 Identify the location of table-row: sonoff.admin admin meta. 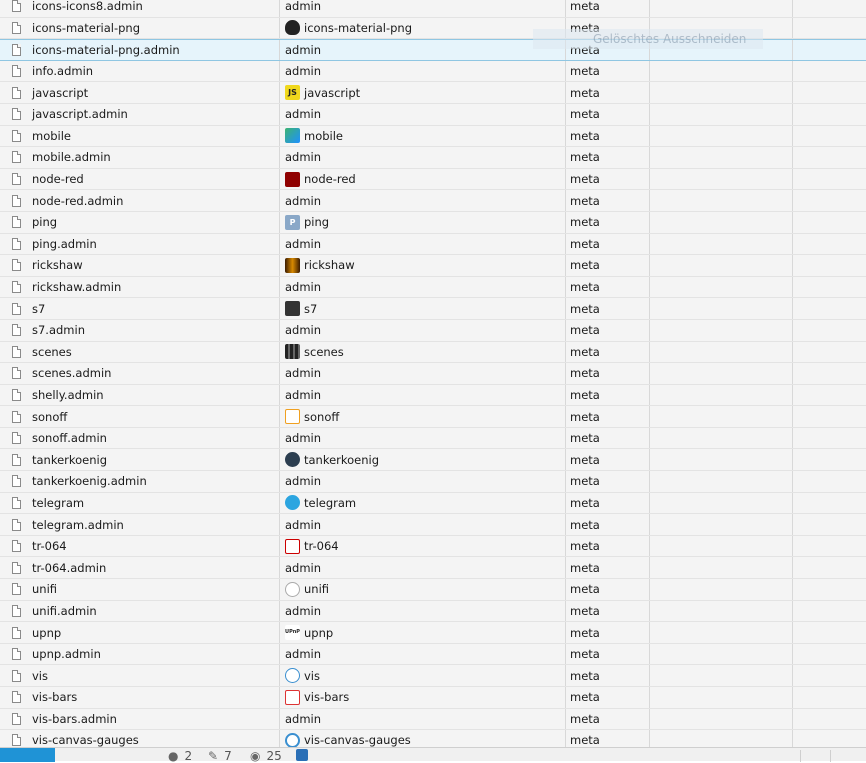
(433, 438).